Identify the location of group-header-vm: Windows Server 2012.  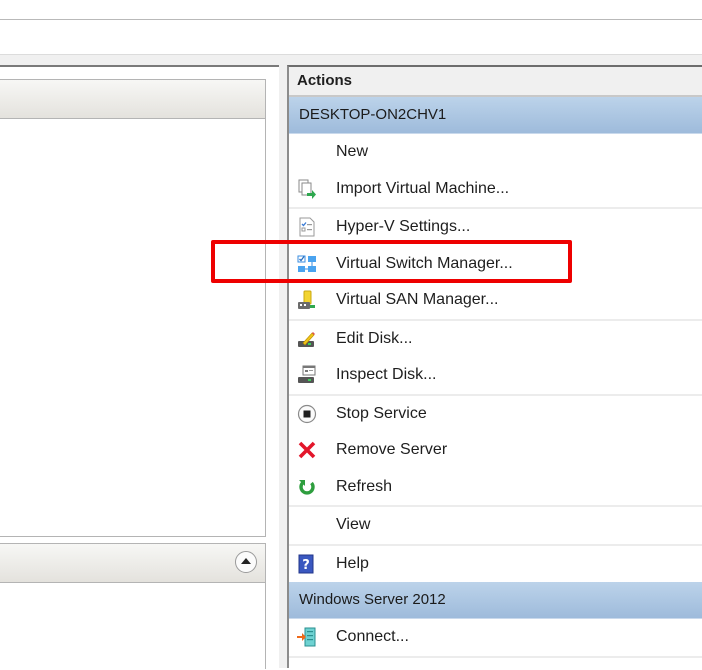
(495, 600).